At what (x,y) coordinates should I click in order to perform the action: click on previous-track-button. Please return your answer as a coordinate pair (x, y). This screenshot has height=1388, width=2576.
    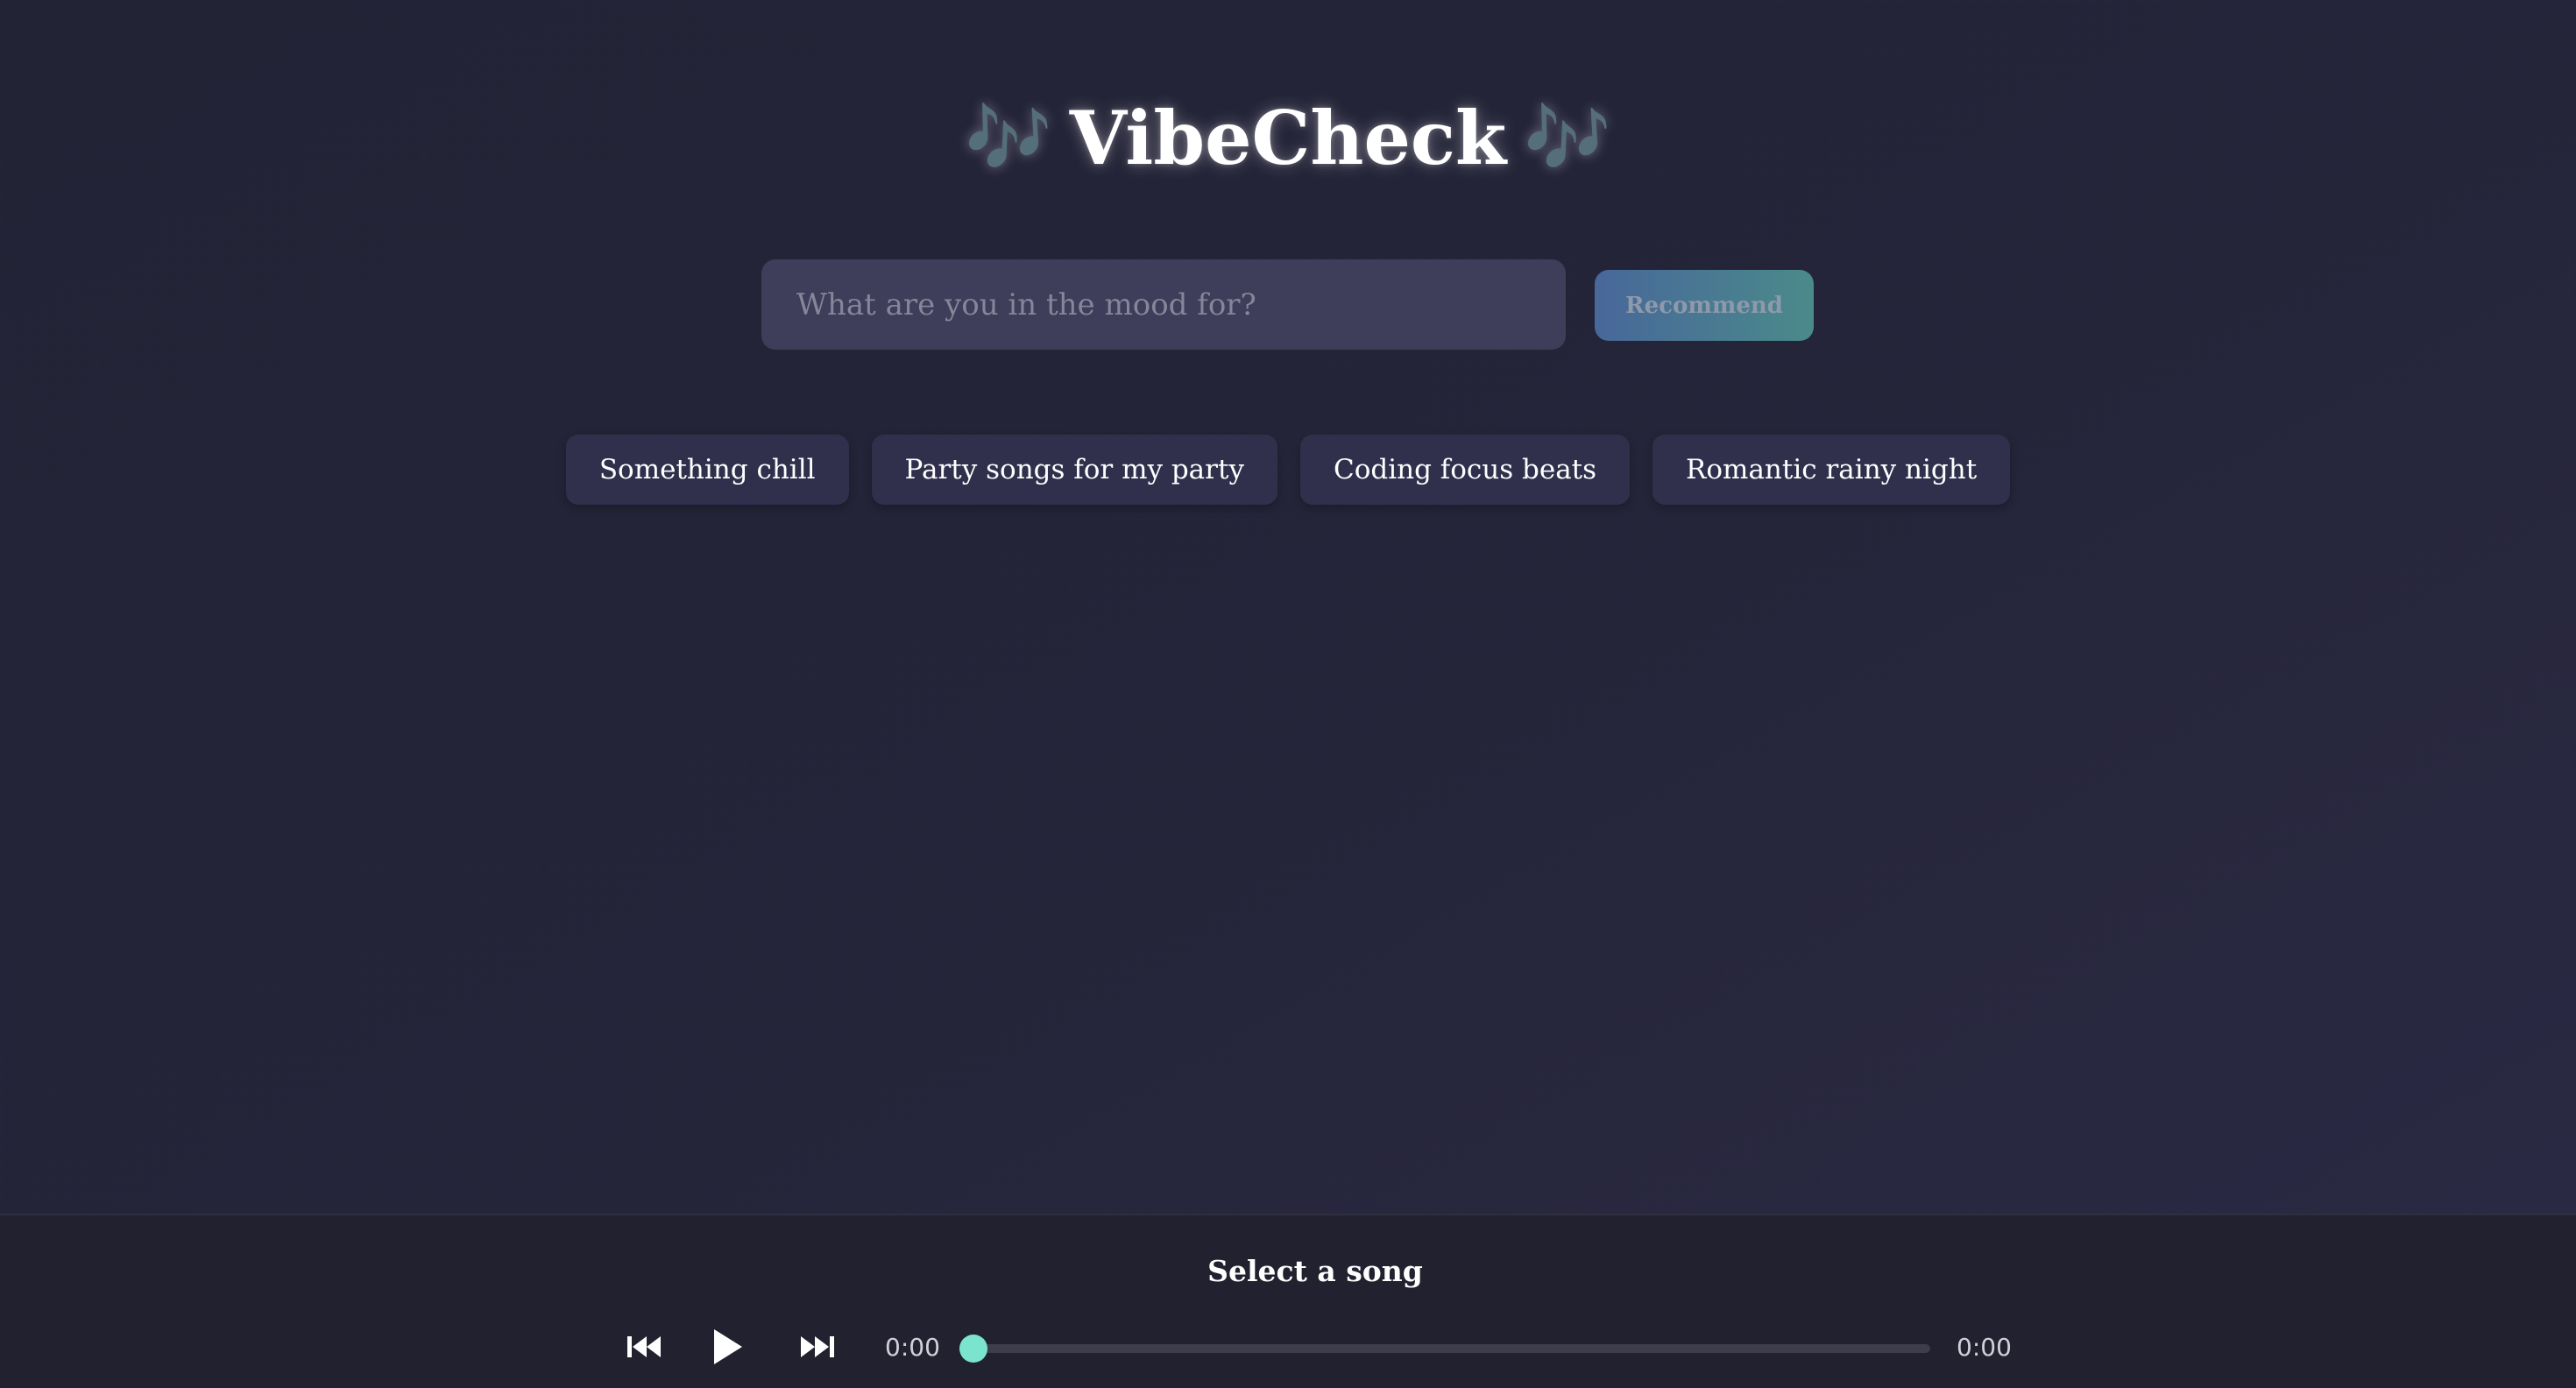
    Looking at the image, I should click on (645, 1346).